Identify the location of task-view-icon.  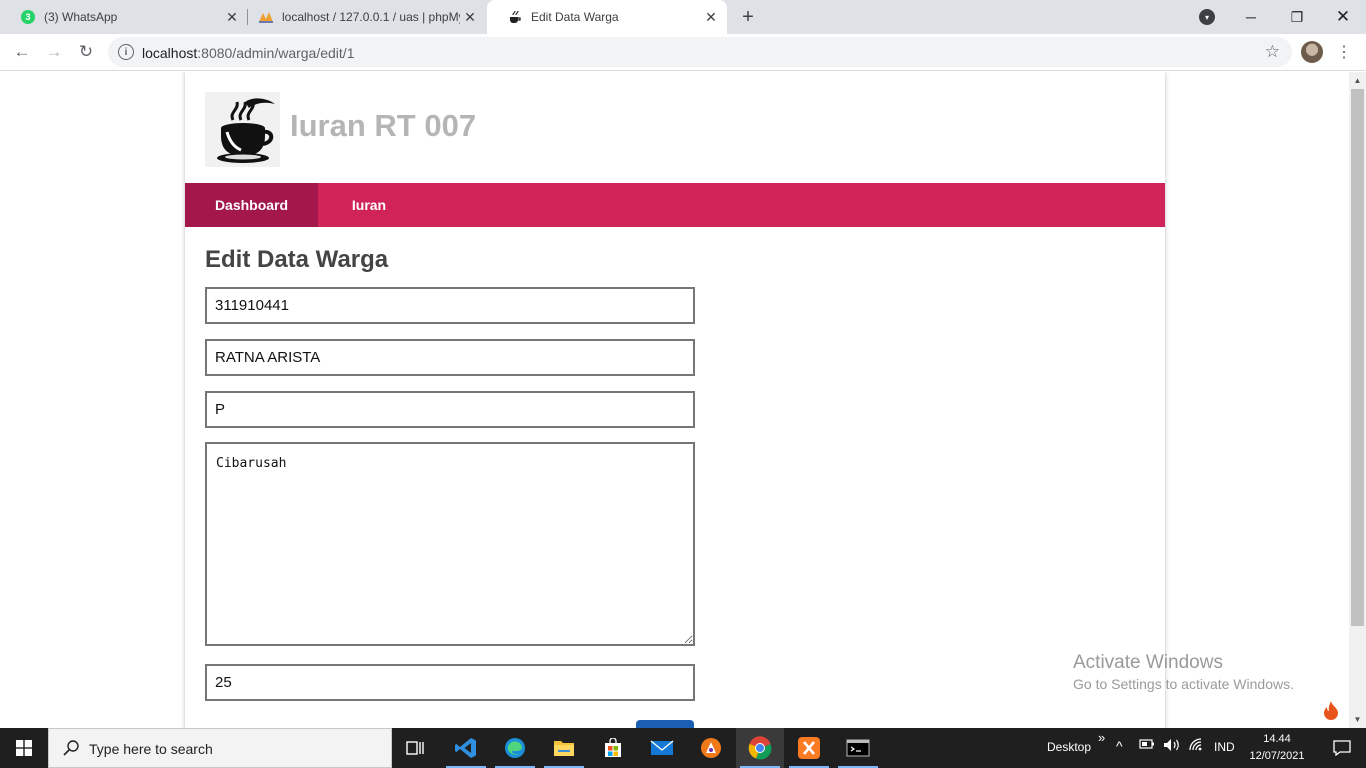
(416, 748).